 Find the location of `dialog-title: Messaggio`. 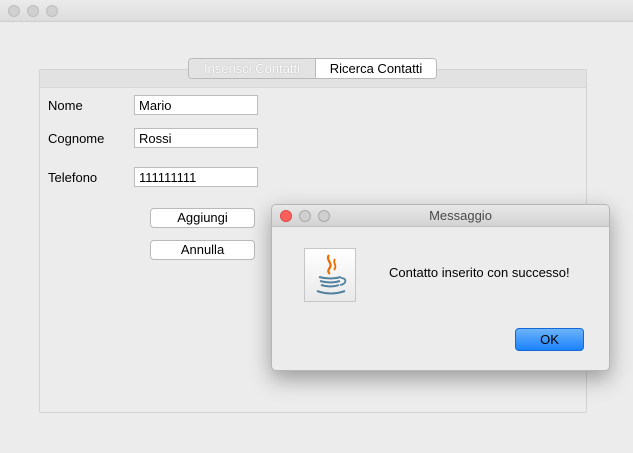

dialog-title: Messaggio is located at coordinates (460, 215).